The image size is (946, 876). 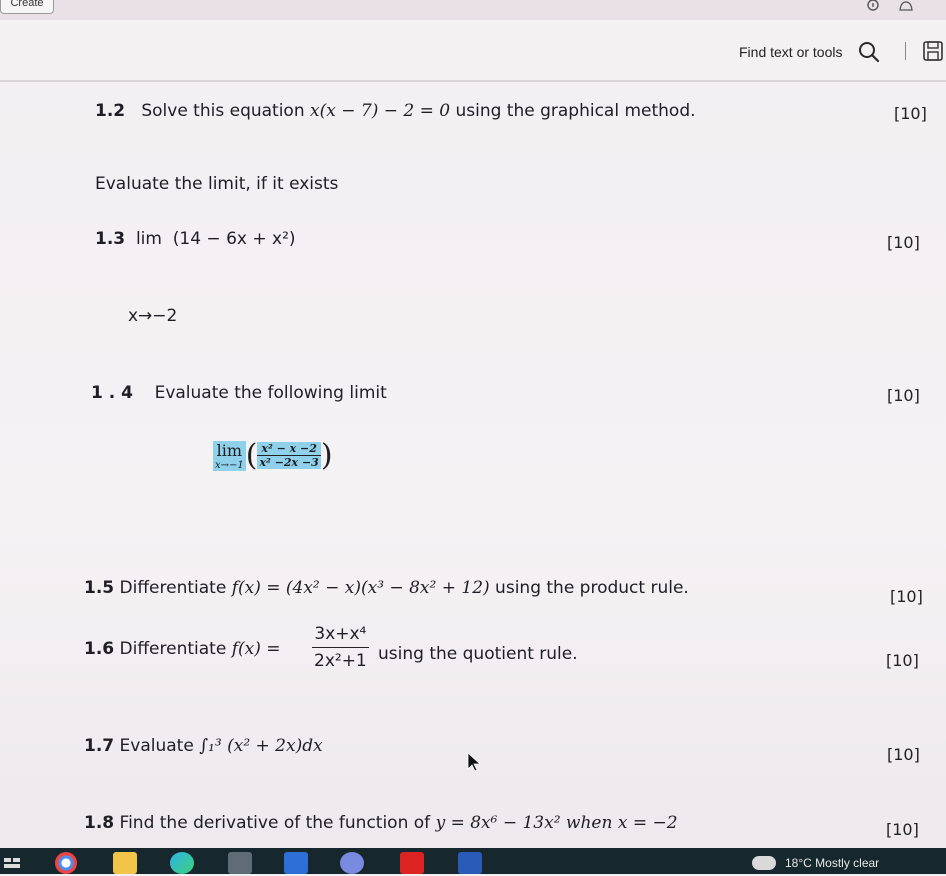 I want to click on question-text: using the quotient rule., so click(x=478, y=654).